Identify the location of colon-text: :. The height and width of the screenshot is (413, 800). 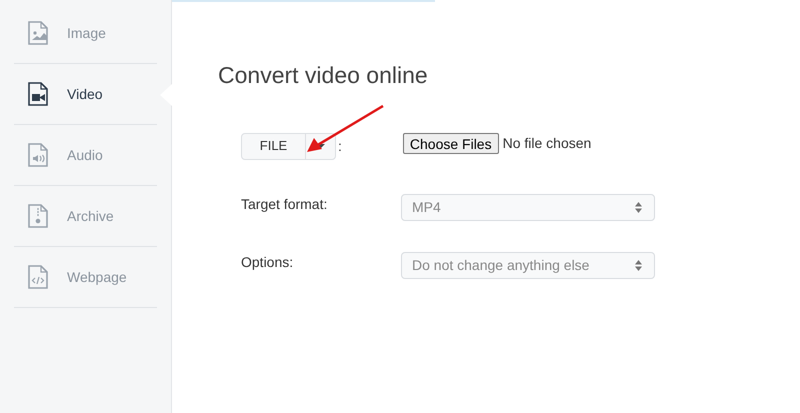
(340, 146).